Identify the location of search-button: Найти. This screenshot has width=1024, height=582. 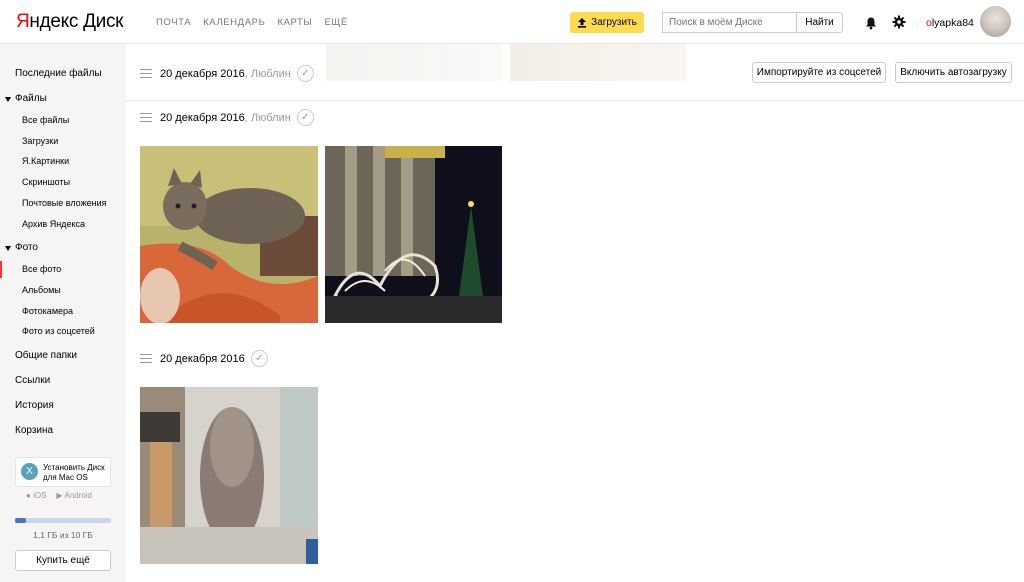
(819, 22).